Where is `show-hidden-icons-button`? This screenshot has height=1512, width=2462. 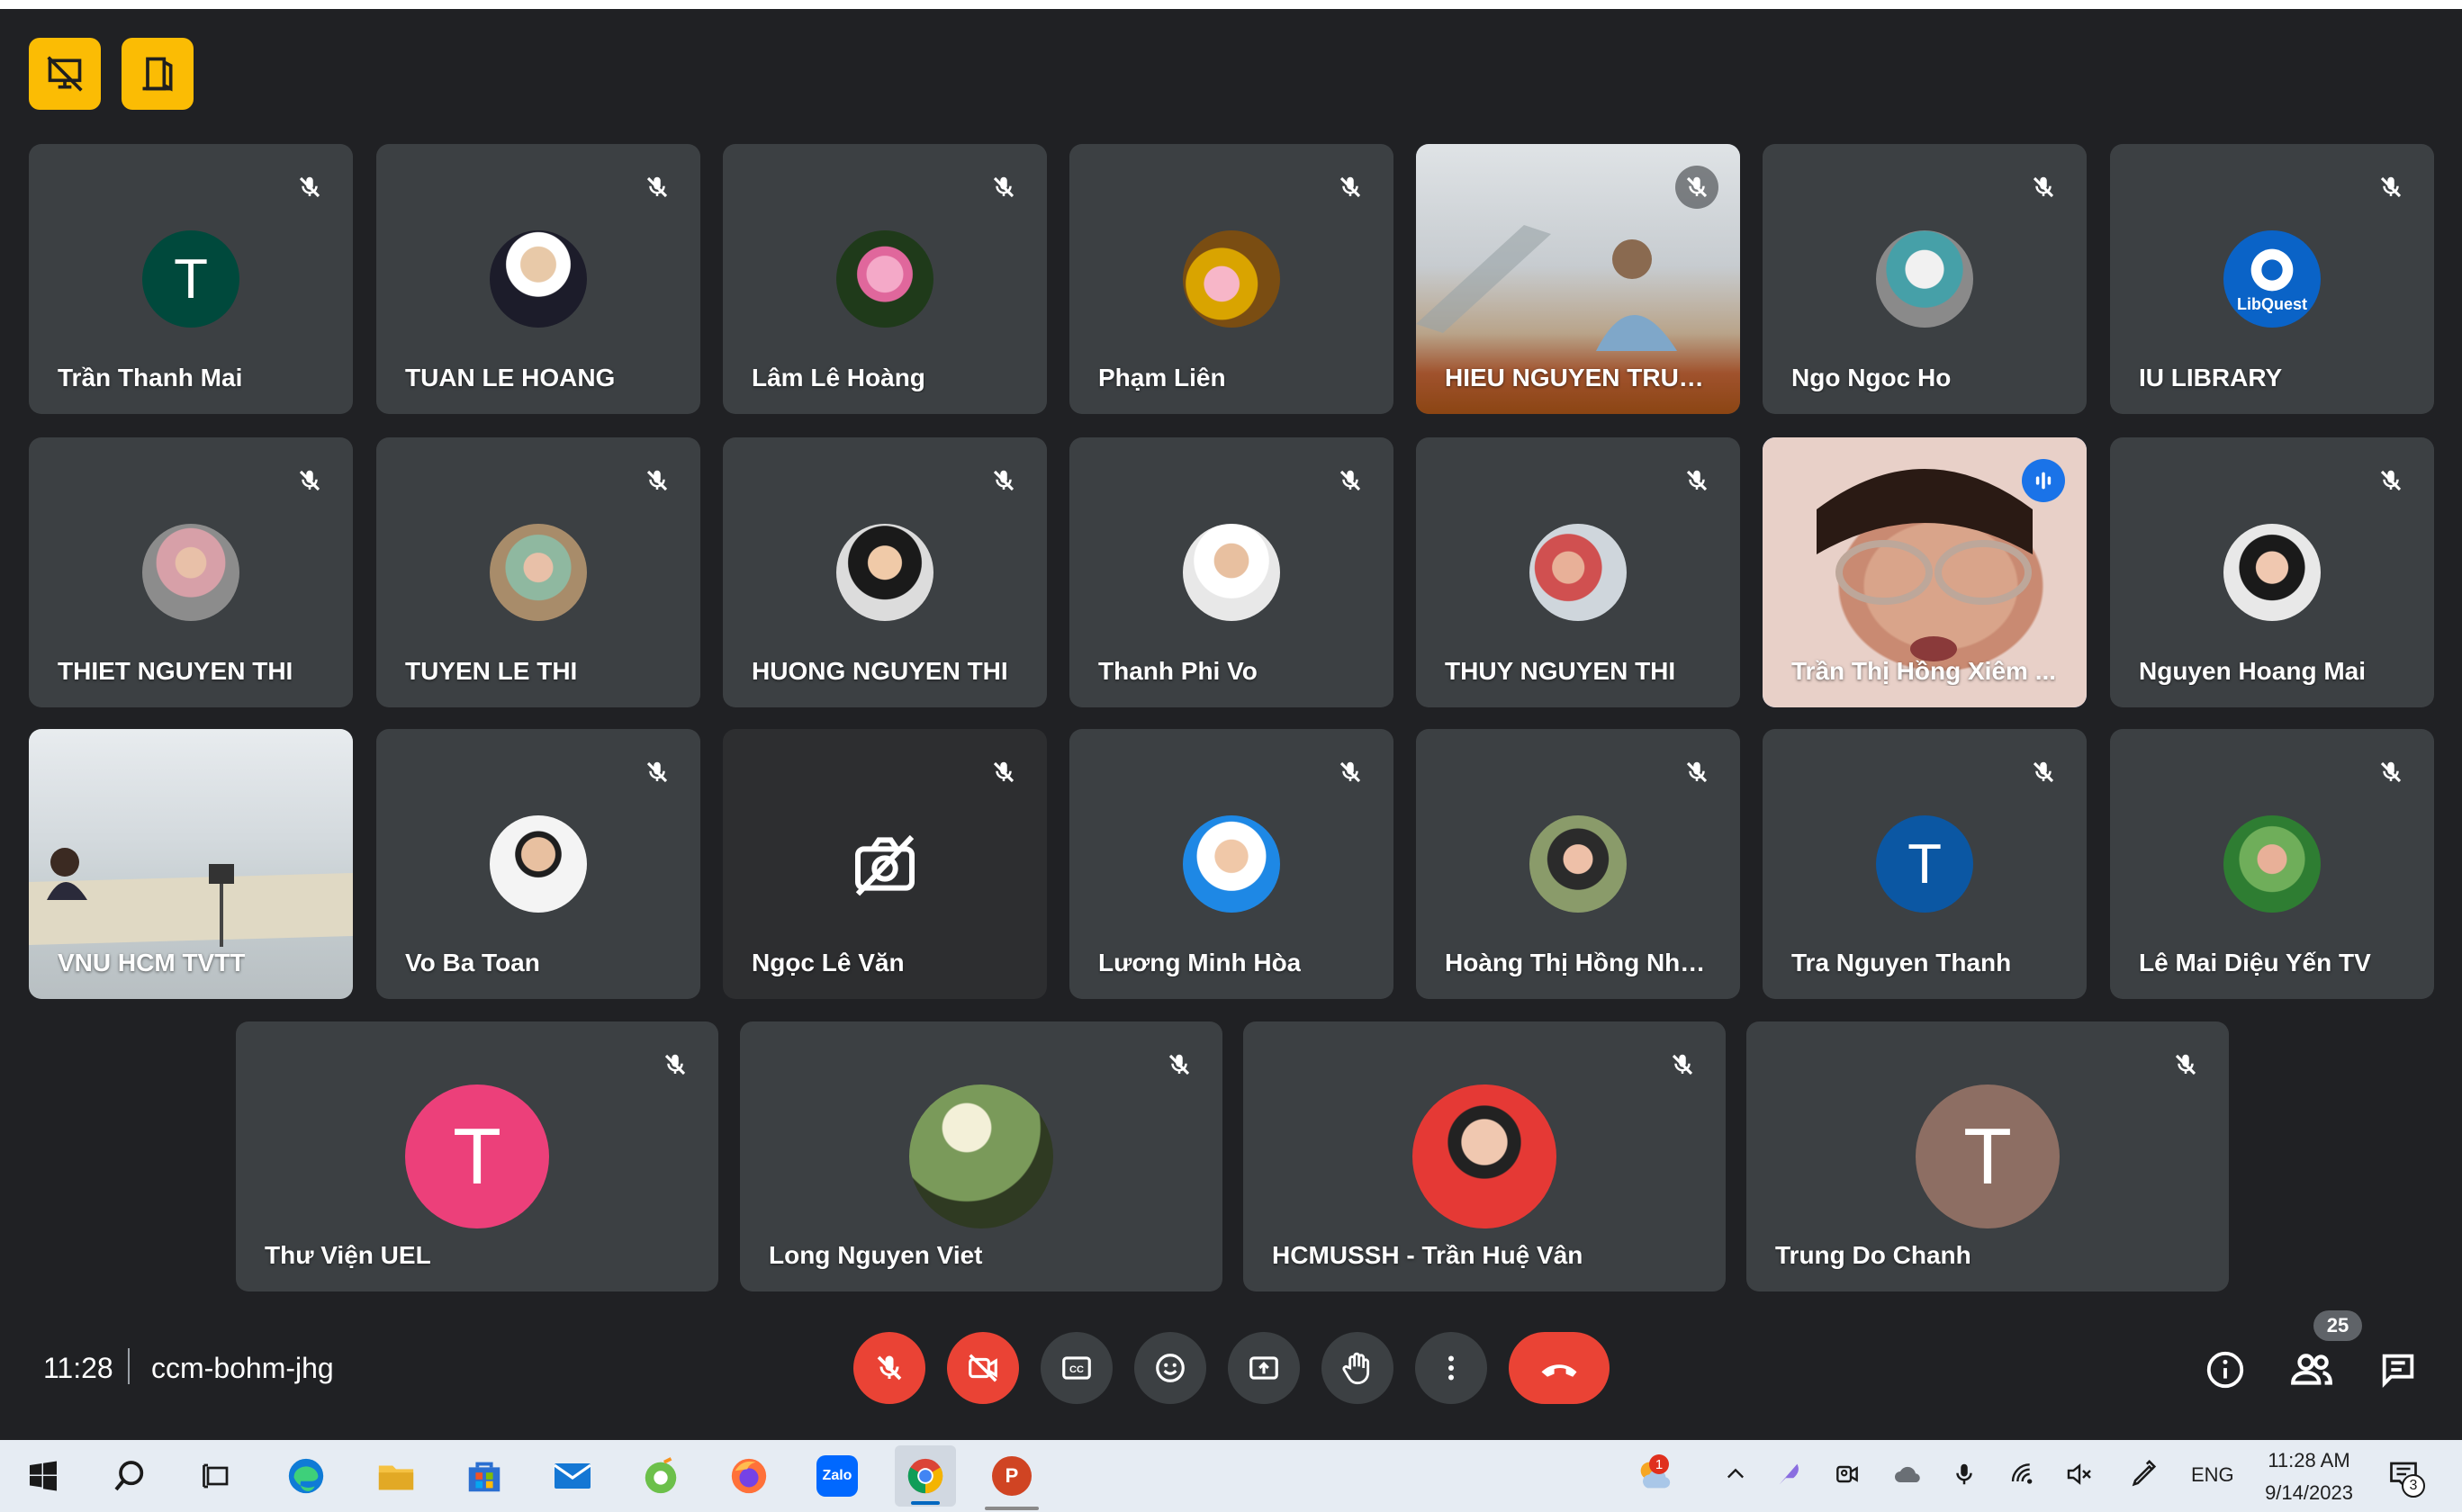
show-hidden-icons-button is located at coordinates (1735, 1474).